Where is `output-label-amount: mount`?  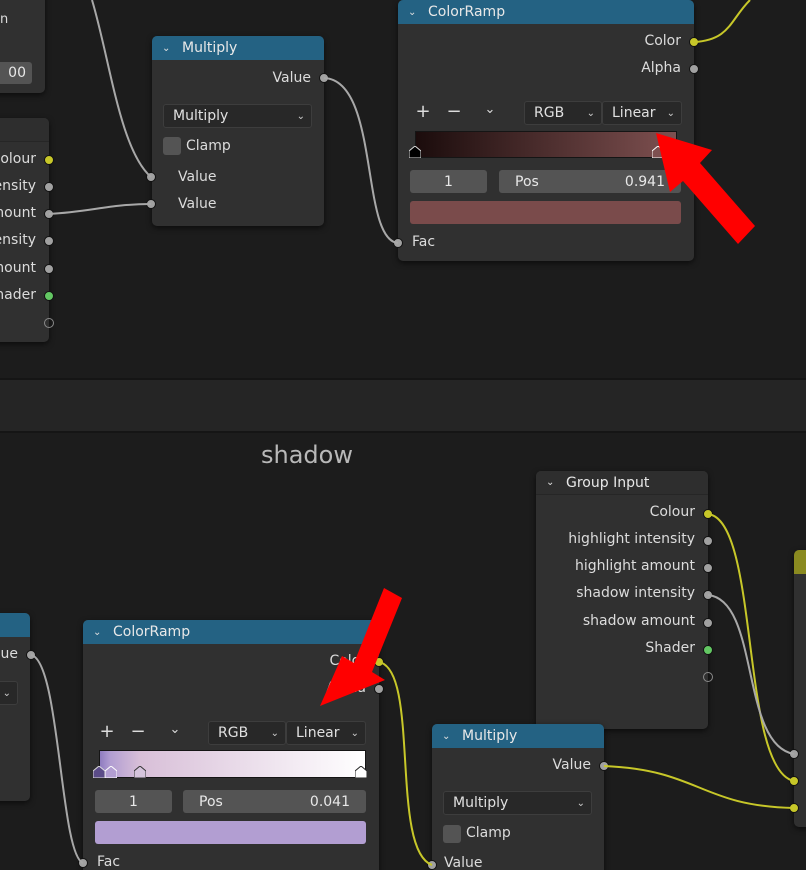 output-label-amount: mount is located at coordinates (18, 213).